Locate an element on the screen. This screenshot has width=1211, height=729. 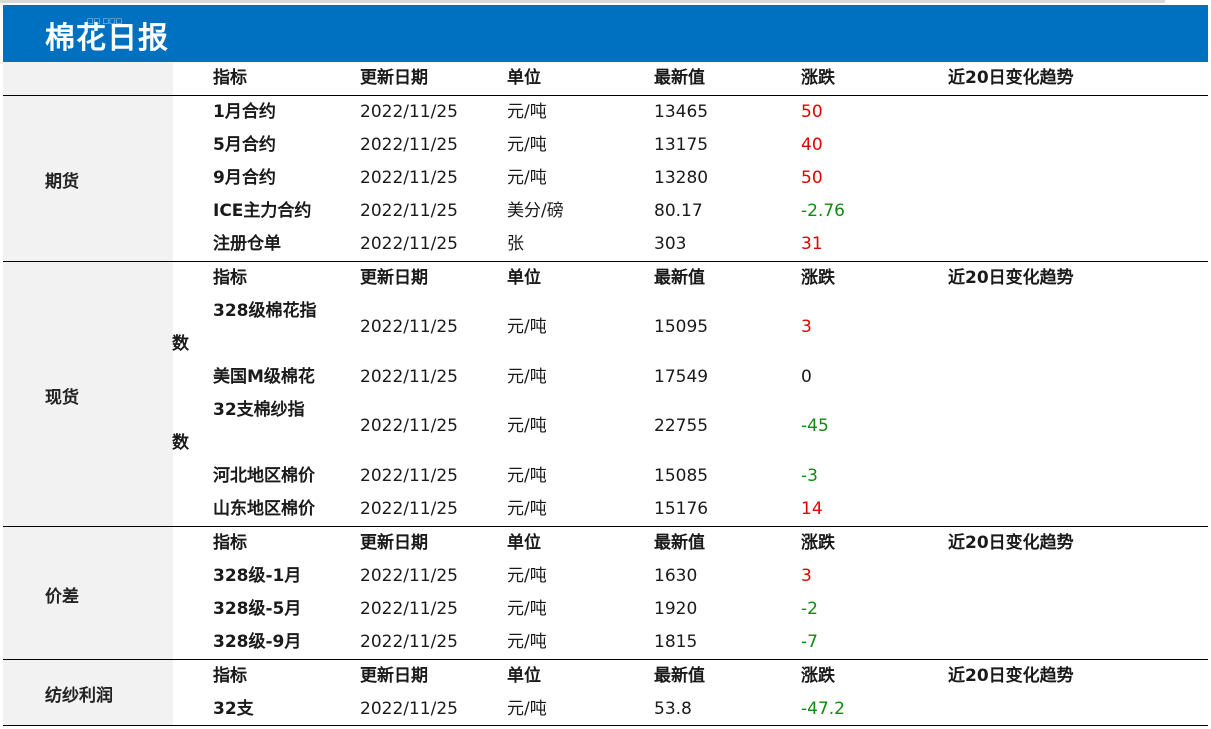
top-rule is located at coordinates (582, 1).